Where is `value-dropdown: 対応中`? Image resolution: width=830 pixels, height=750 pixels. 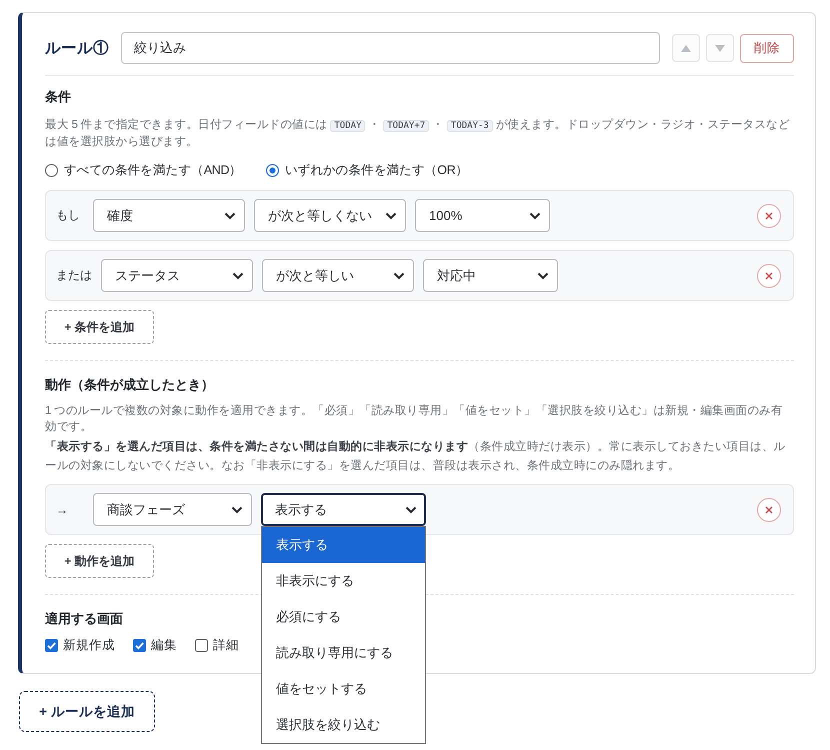 value-dropdown: 対応中 is located at coordinates (490, 275).